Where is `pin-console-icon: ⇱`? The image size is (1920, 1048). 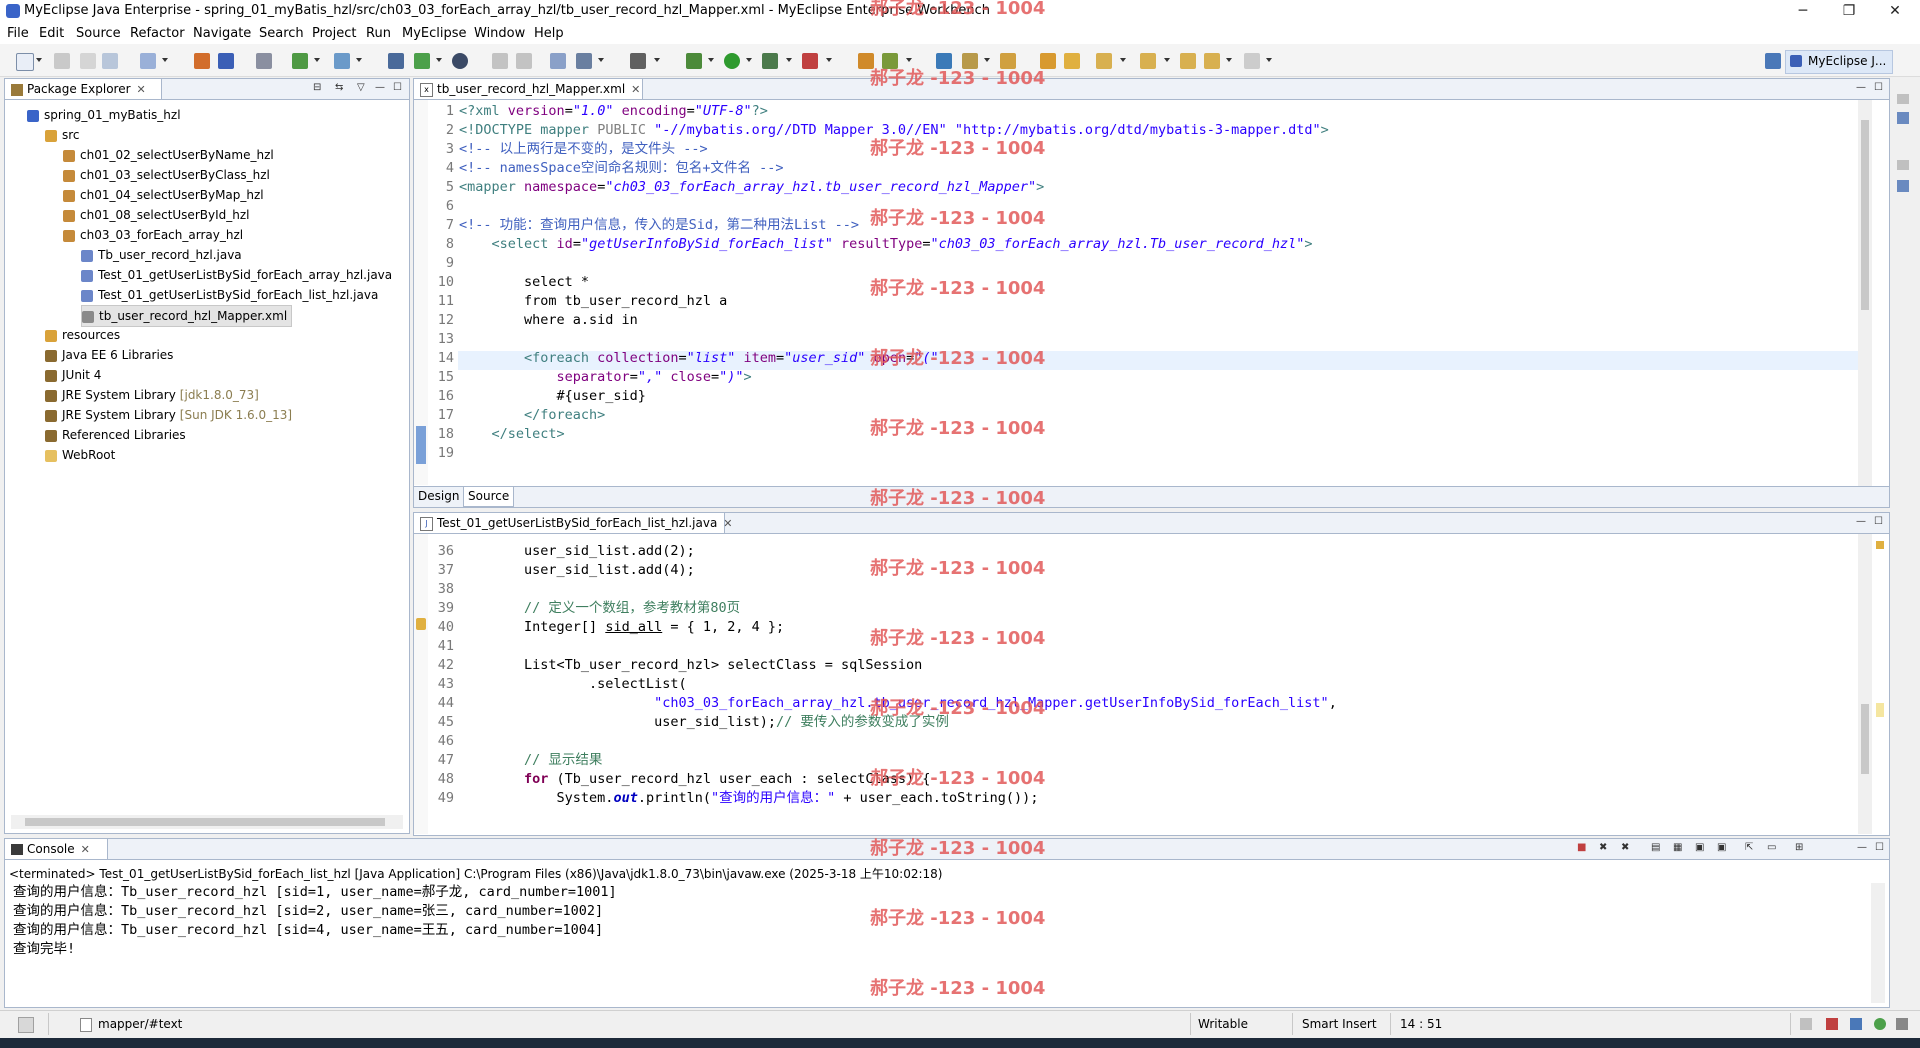
pin-console-icon: ⇱ is located at coordinates (1749, 847).